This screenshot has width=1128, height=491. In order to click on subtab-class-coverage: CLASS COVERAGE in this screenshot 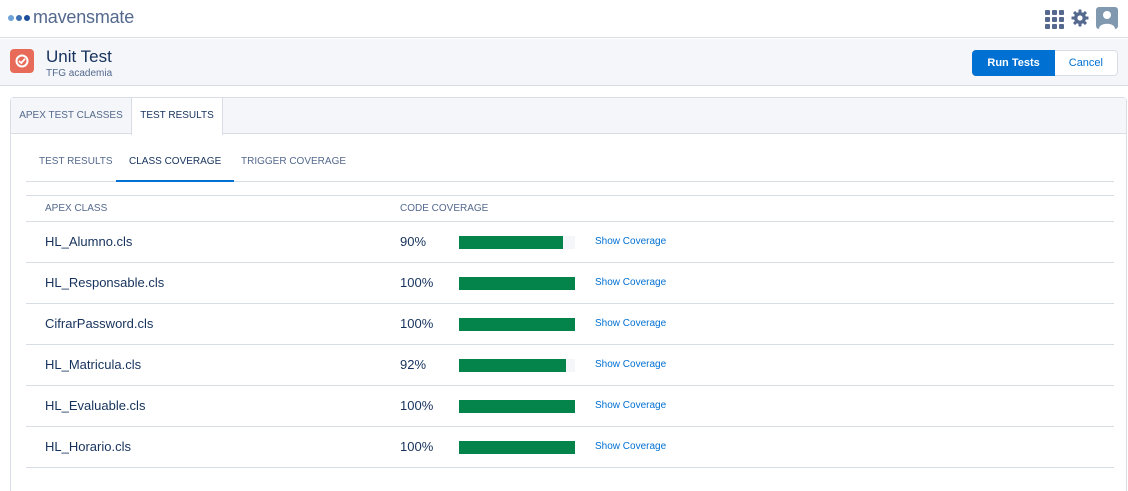, I will do `click(175, 167)`.